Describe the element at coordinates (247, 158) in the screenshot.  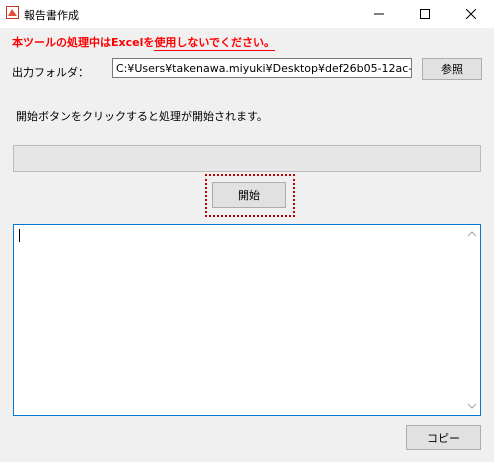
I see `progress-bar` at that location.